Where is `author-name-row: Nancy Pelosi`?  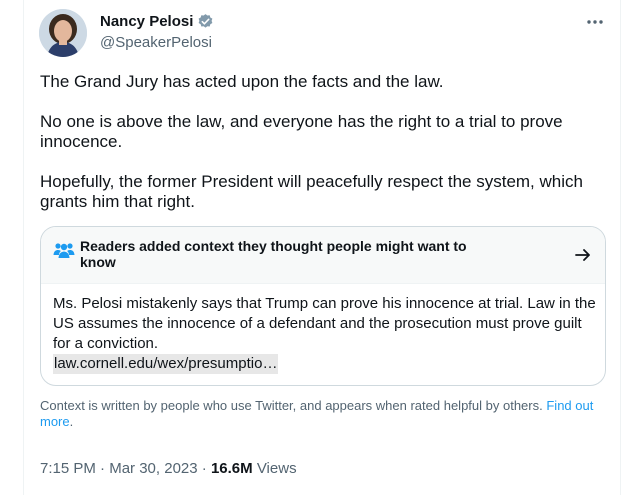 author-name-row: Nancy Pelosi is located at coordinates (157, 21).